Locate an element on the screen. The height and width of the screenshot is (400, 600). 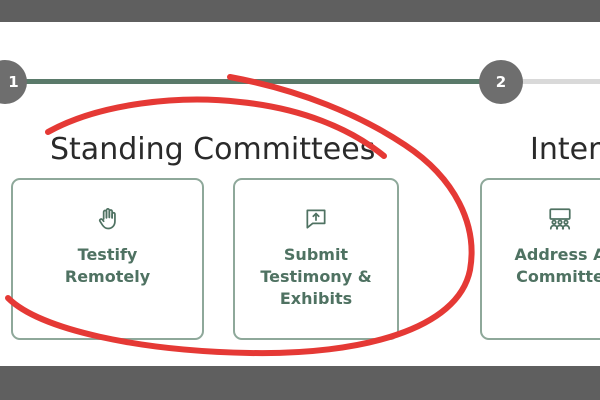
testify-remotely-label: Testify Remotely is located at coordinates (107, 265).